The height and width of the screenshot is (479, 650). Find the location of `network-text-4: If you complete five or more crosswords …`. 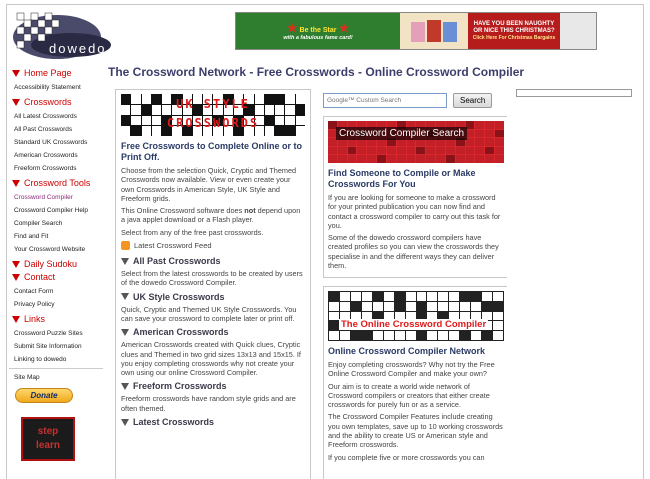

network-text-4: If you complete five or more crosswords … is located at coordinates (406, 457).